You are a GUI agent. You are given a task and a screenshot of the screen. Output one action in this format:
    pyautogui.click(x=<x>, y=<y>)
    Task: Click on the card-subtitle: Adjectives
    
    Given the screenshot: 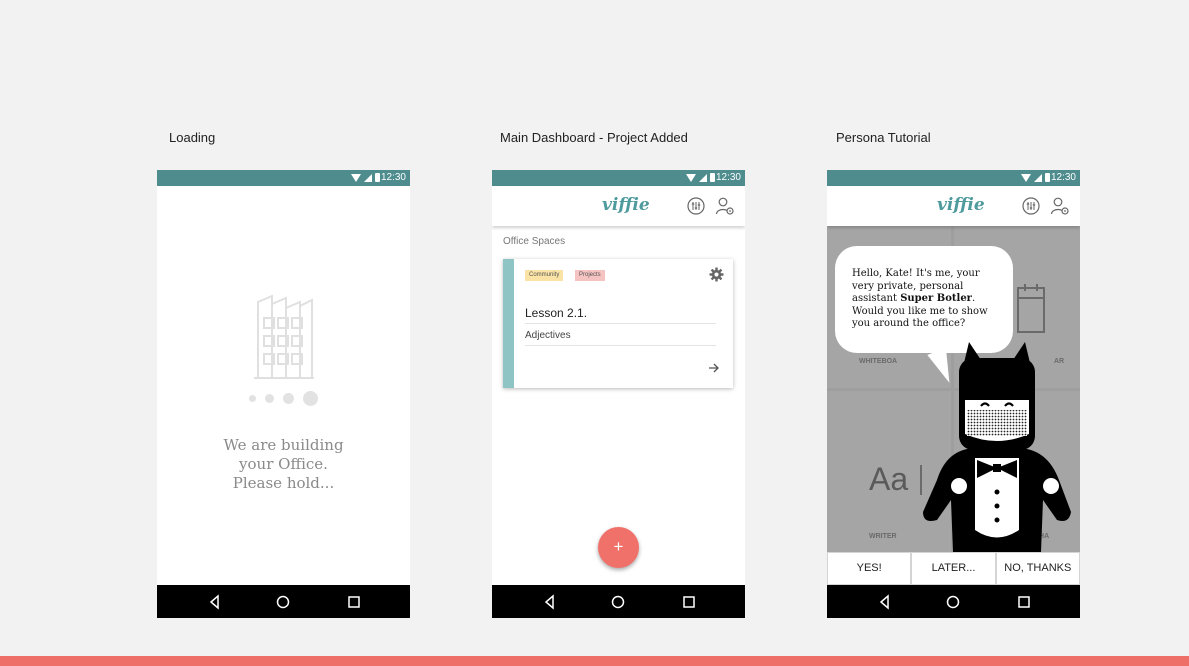 What is the action you would take?
    pyautogui.click(x=548, y=335)
    